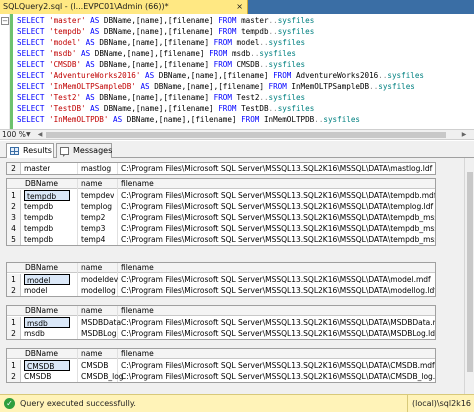 This screenshot has width=474, height=412. Describe the element at coordinates (40, 135) in the screenshot. I see `scroll-left-icon: ◀` at that location.